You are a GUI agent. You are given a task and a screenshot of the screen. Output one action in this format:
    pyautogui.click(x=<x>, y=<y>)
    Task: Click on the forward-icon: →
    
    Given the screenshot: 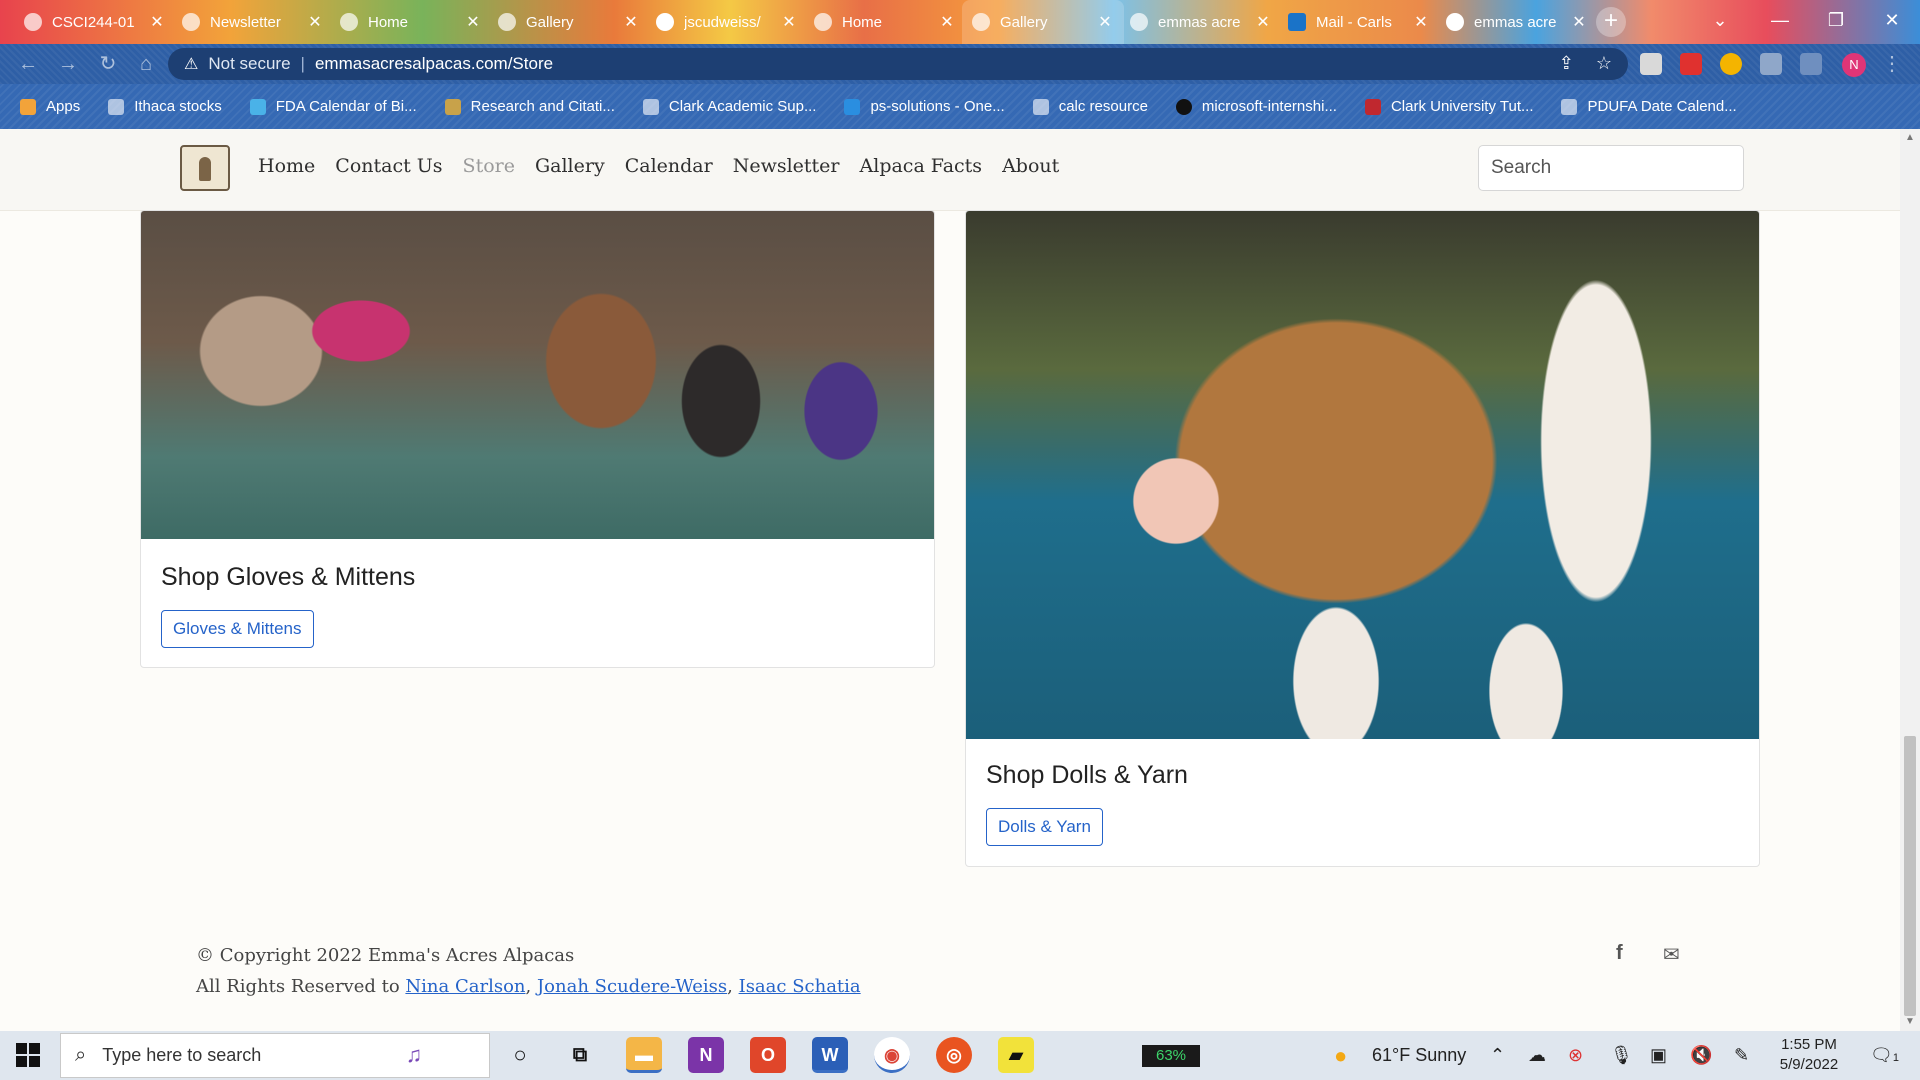 What is the action you would take?
    pyautogui.click(x=68, y=64)
    